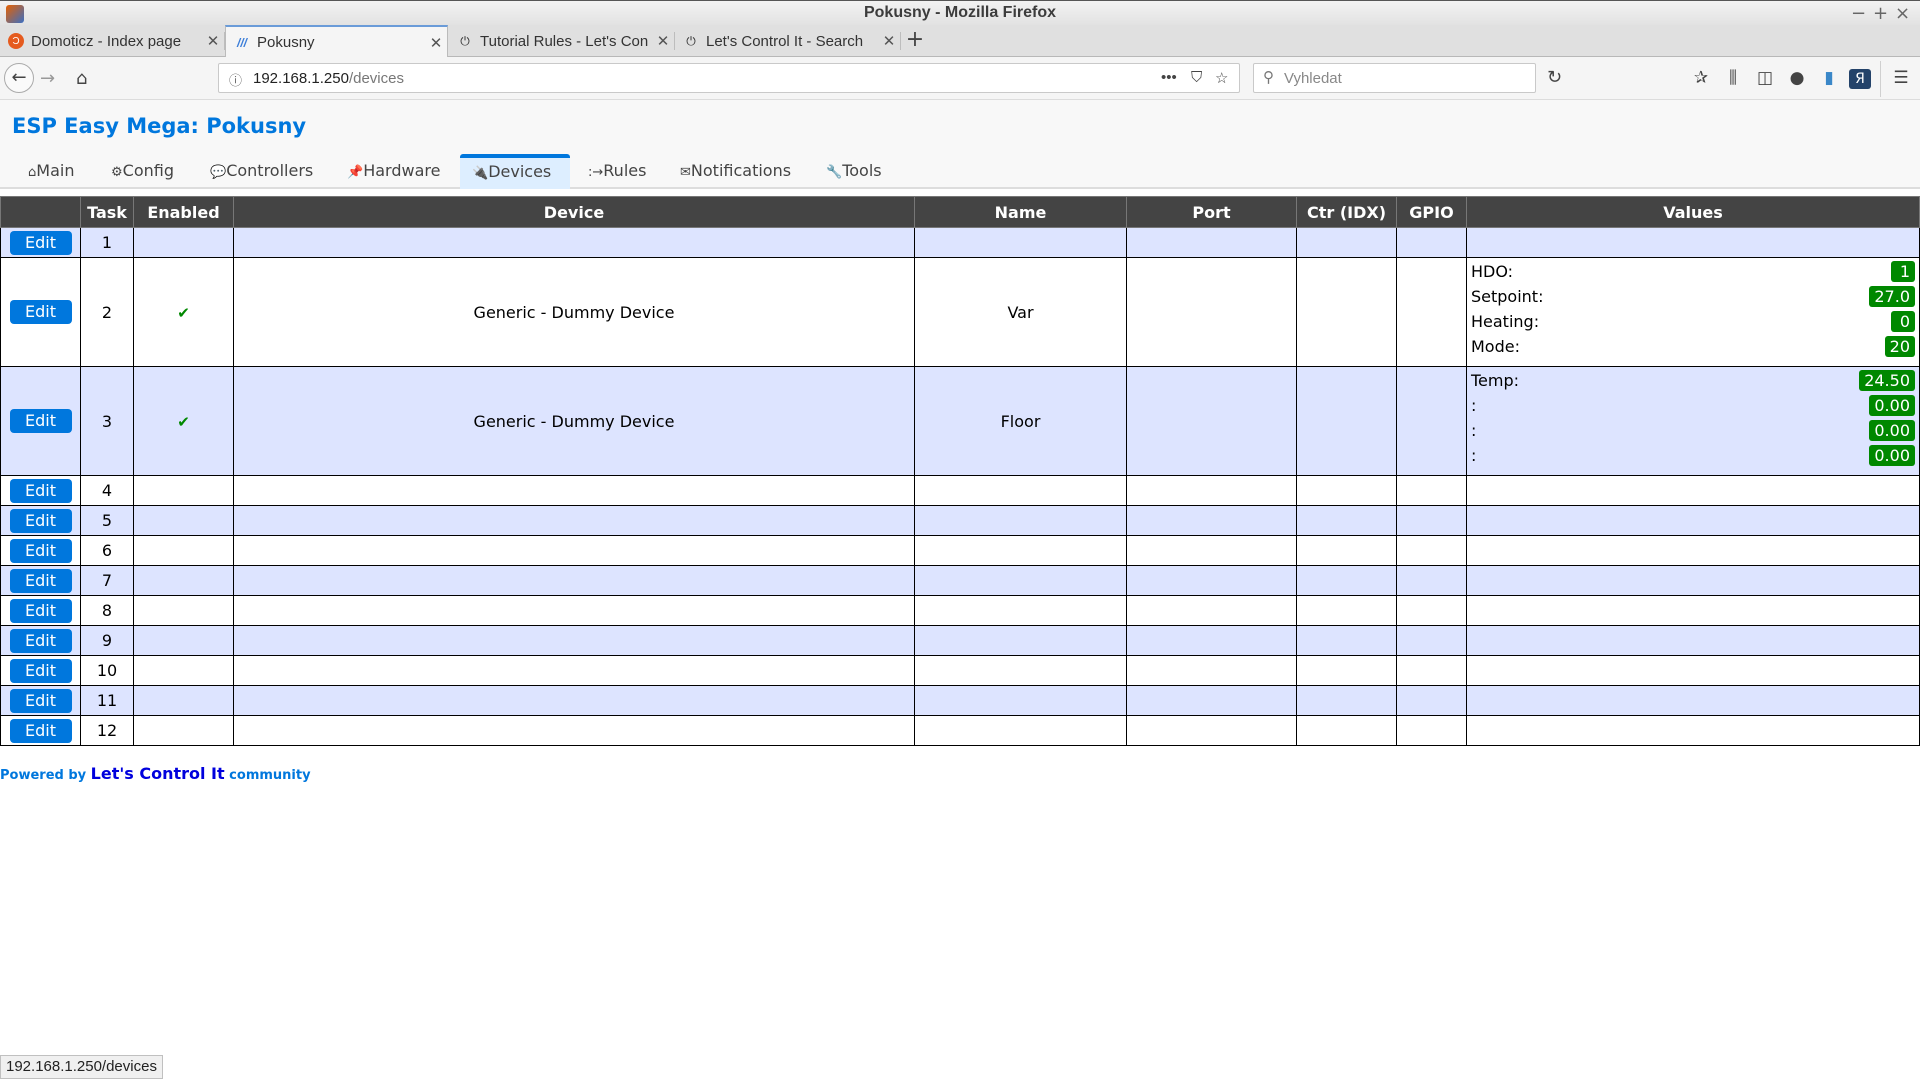 Image resolution: width=1920 pixels, height=1080 pixels. What do you see at coordinates (261, 171) in the screenshot?
I see `menu-item-controllers: 💬Controllers` at bounding box center [261, 171].